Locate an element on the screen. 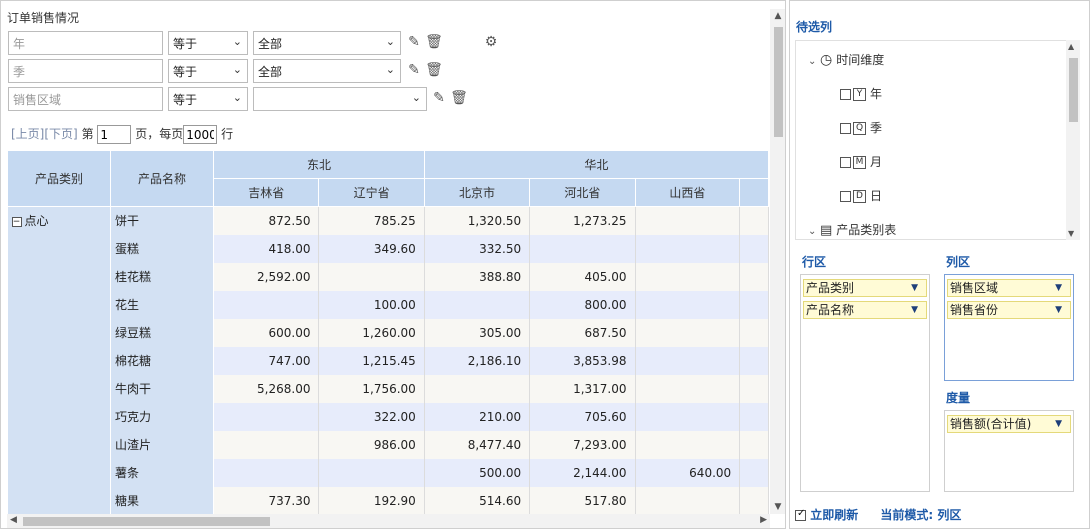 This screenshot has height=529, width=1090. tree-item-day: D日 is located at coordinates (861, 195).